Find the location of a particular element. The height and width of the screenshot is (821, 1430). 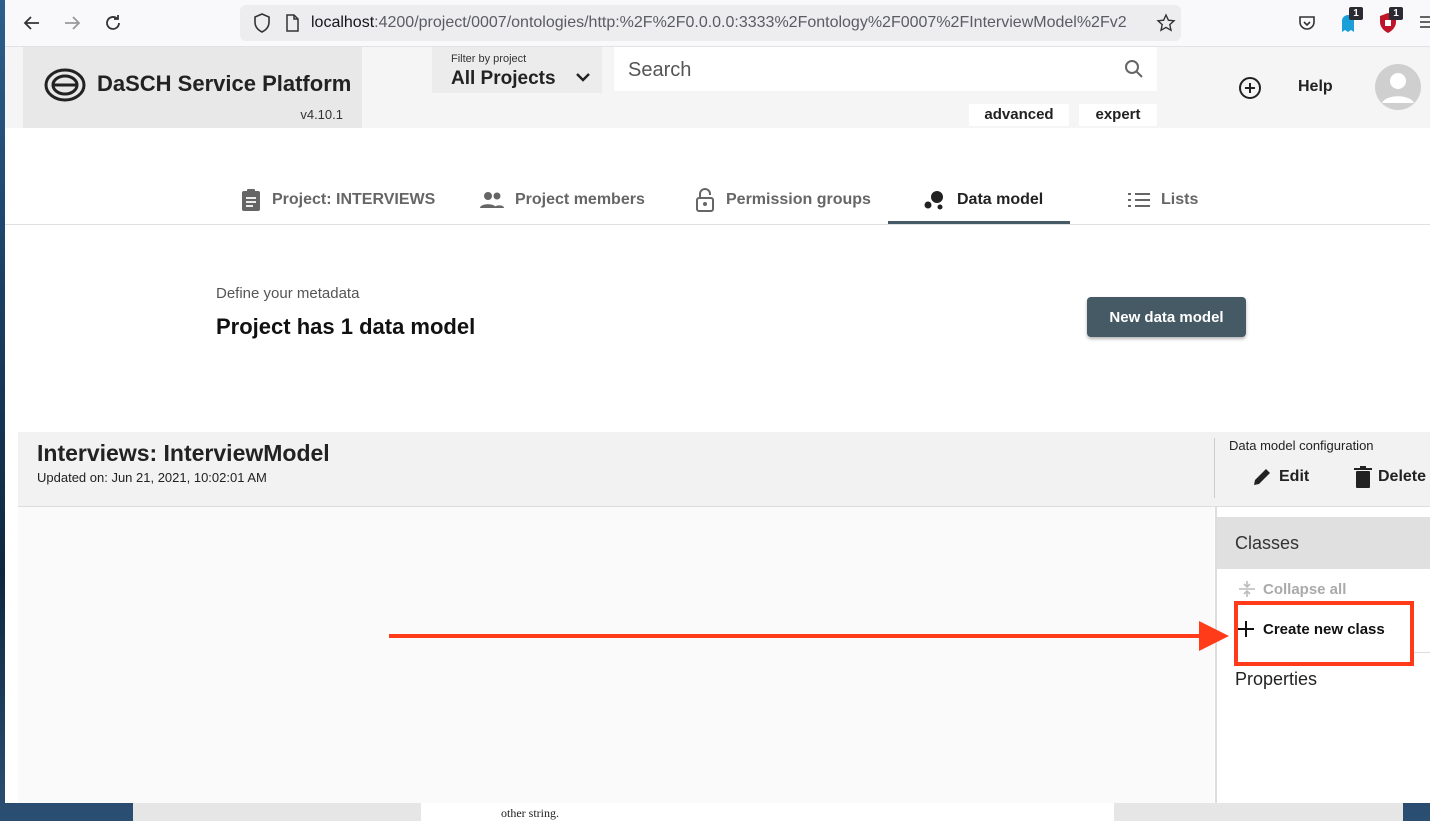

properties-header: Properties is located at coordinates (1276, 679).